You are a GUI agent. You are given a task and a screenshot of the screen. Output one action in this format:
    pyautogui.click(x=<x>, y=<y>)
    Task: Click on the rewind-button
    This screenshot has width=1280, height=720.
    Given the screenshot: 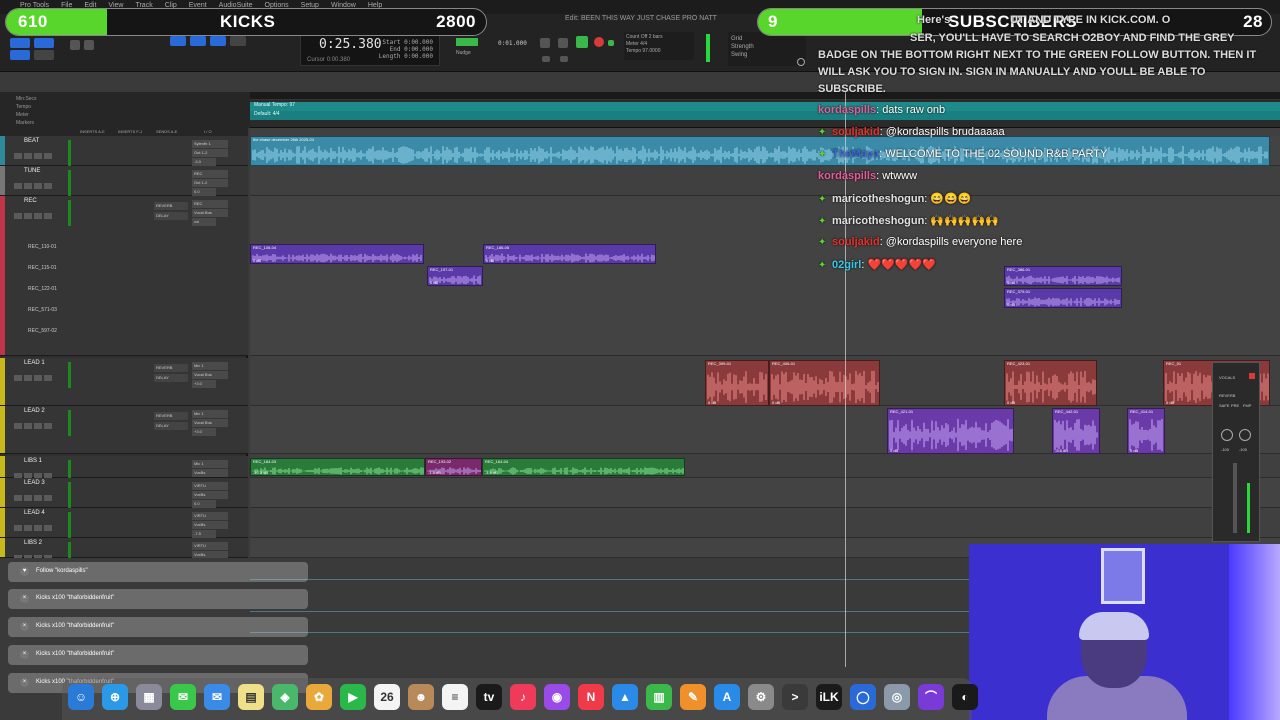 What is the action you would take?
    pyautogui.click(x=546, y=59)
    